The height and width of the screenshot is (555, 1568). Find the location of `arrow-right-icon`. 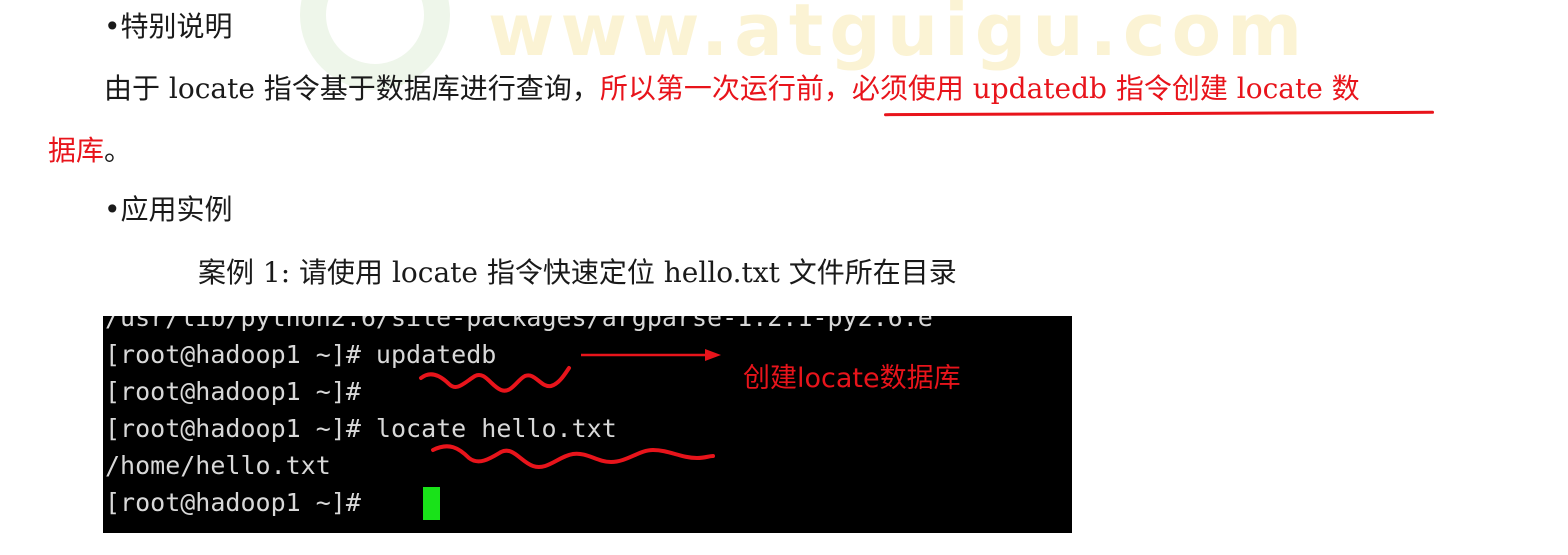

arrow-right-icon is located at coordinates (651, 355).